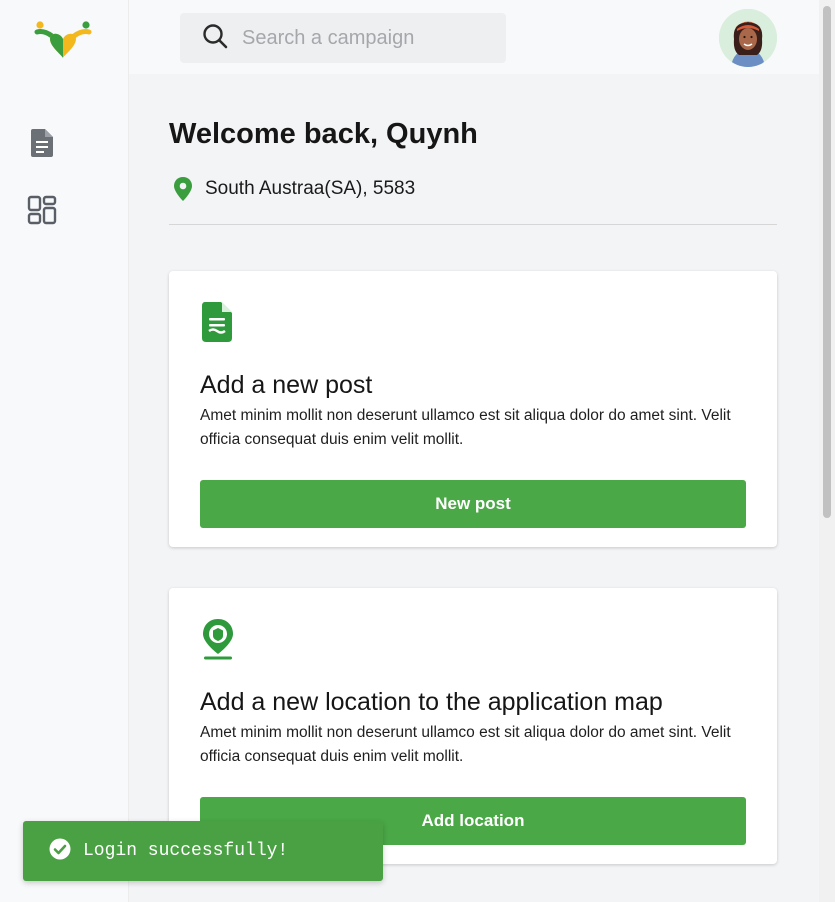  I want to click on search-bar, so click(343, 38).